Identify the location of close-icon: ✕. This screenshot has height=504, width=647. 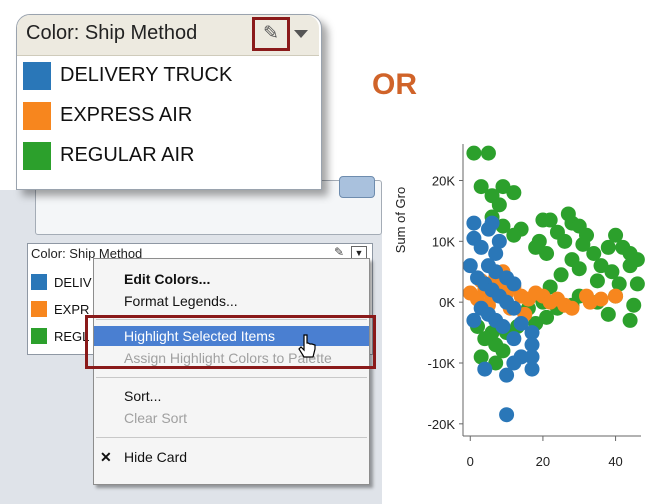
(106, 457).